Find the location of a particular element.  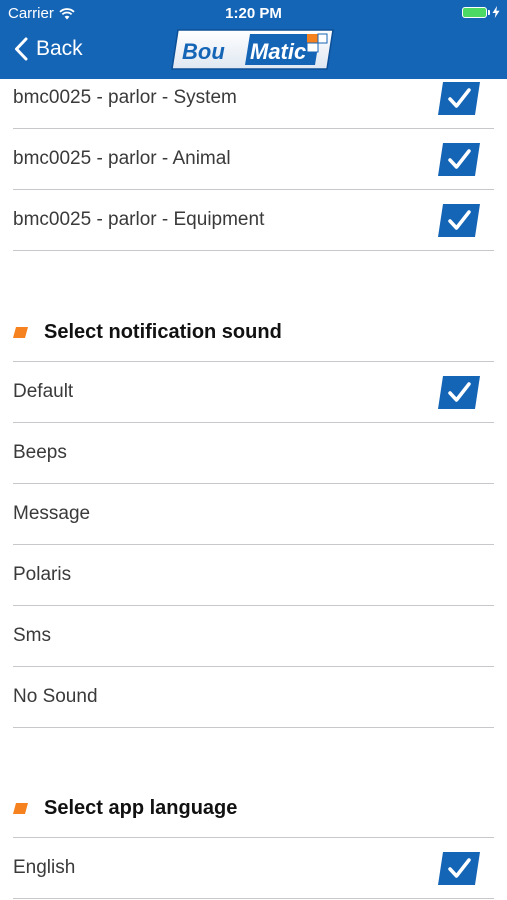

logo-text-matic: Matic is located at coordinates (278, 51).